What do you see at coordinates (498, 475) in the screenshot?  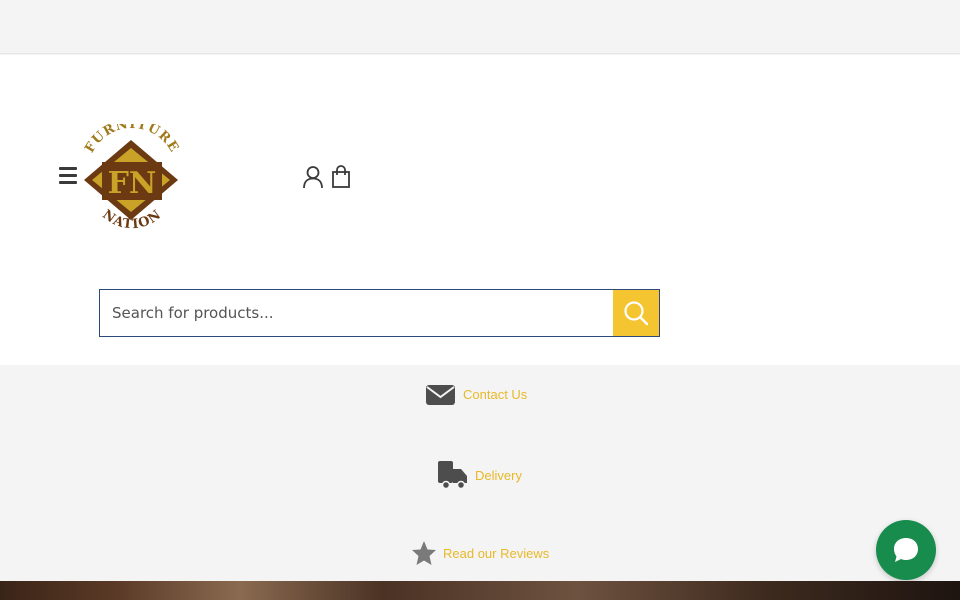 I see `delivery-label: Delivery` at bounding box center [498, 475].